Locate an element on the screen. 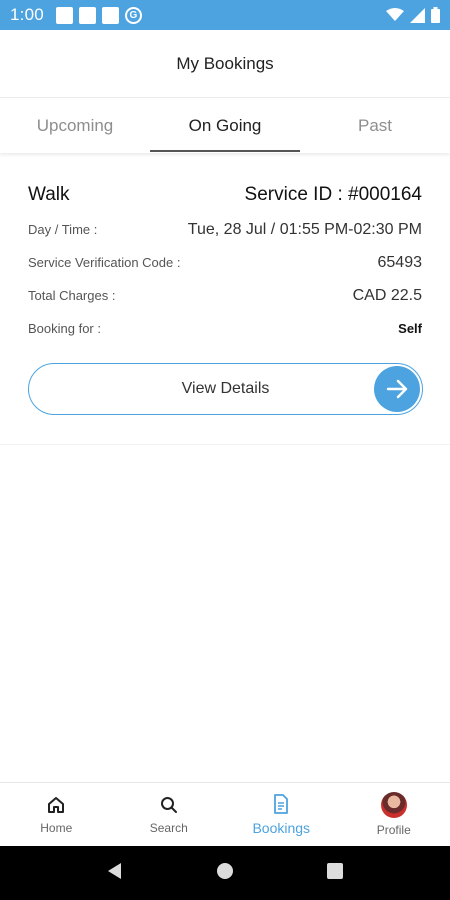 This screenshot has height=900, width=450. day-time-label: Day / Time : is located at coordinates (63, 229).